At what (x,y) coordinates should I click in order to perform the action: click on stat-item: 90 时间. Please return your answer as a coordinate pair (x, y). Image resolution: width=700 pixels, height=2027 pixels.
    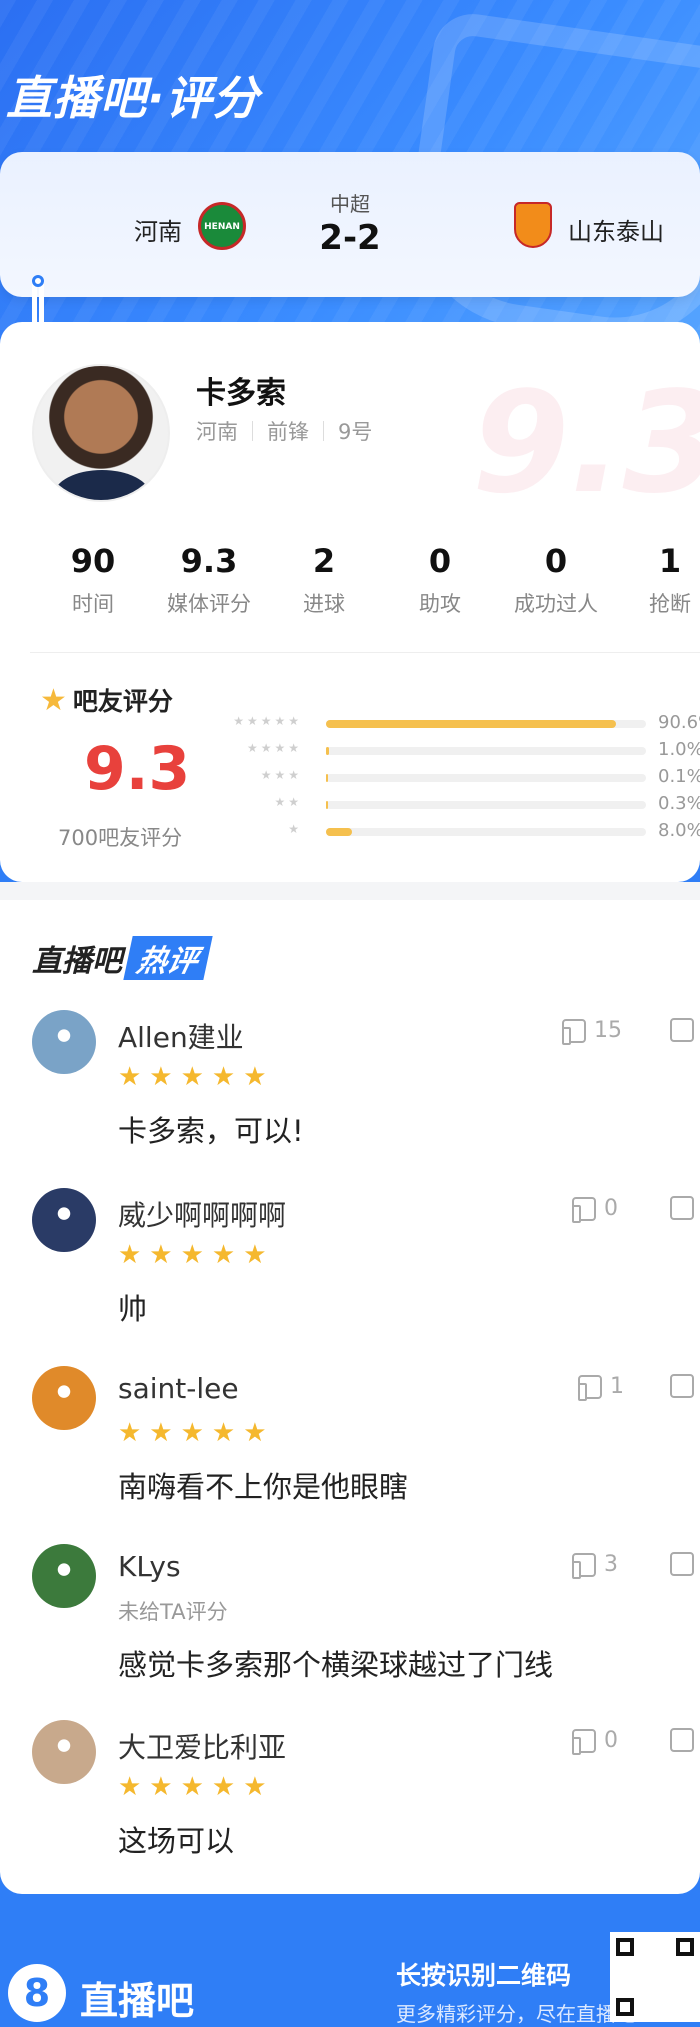
    Looking at the image, I should click on (93, 580).